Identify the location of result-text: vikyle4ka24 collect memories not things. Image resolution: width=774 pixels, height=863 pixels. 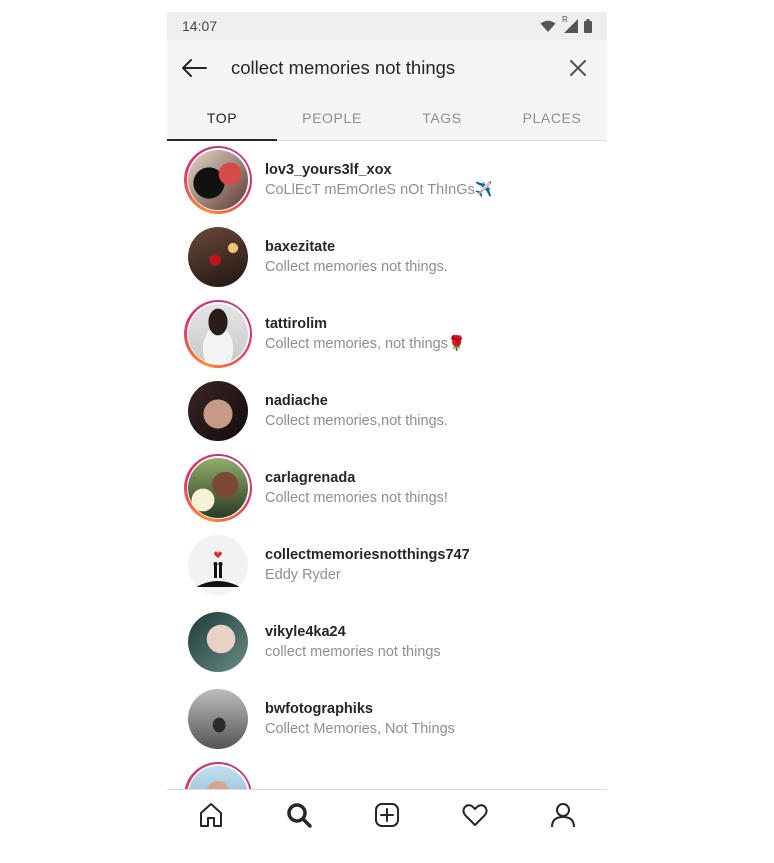
(353, 642).